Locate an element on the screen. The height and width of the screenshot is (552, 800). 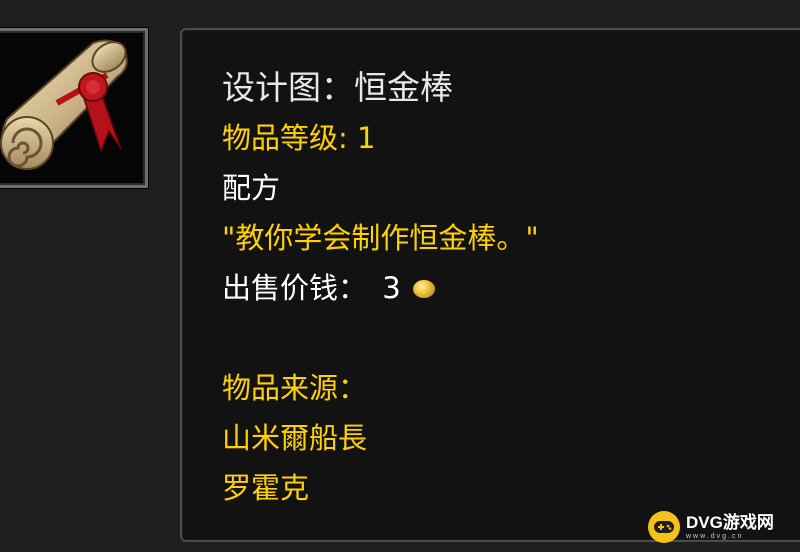
gamepad-icon is located at coordinates (664, 527).